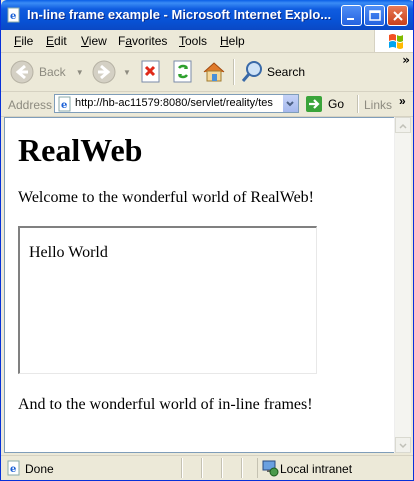 This screenshot has width=414, height=481. What do you see at coordinates (23, 41) in the screenshot?
I see `menu-file: File` at bounding box center [23, 41].